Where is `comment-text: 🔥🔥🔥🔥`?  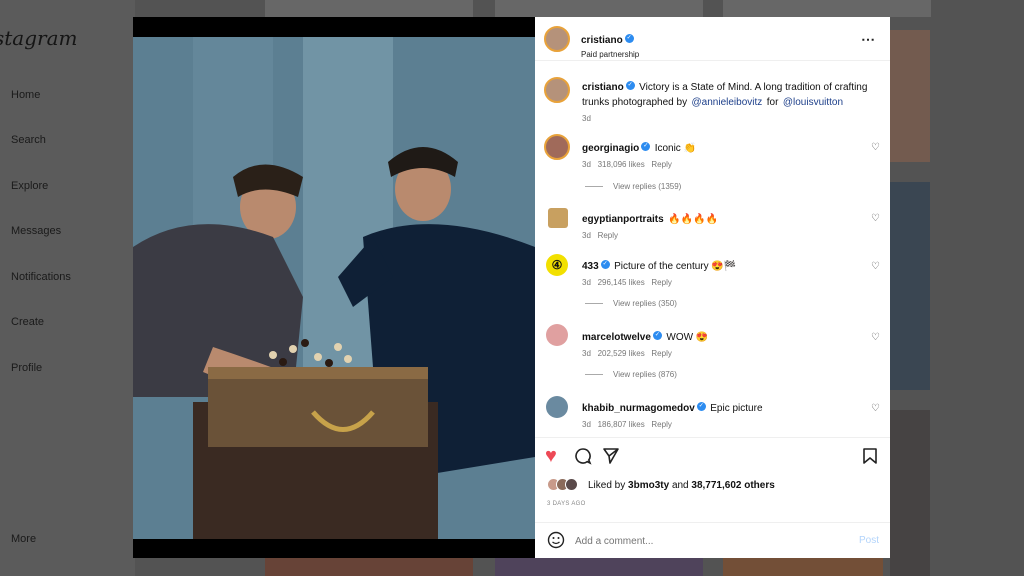 comment-text: 🔥🔥🔥🔥 is located at coordinates (693, 219).